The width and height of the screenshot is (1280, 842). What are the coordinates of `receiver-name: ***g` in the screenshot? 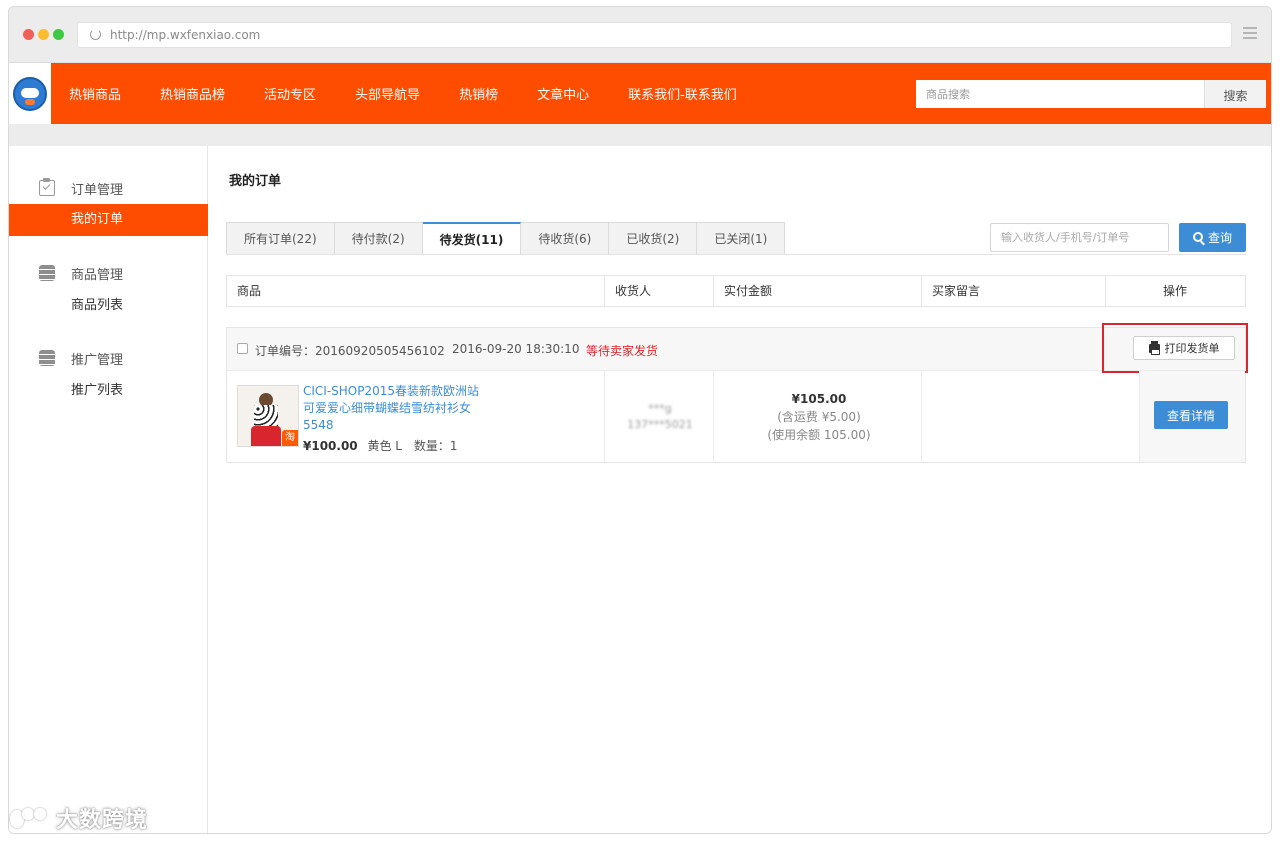 It's located at (660, 408).